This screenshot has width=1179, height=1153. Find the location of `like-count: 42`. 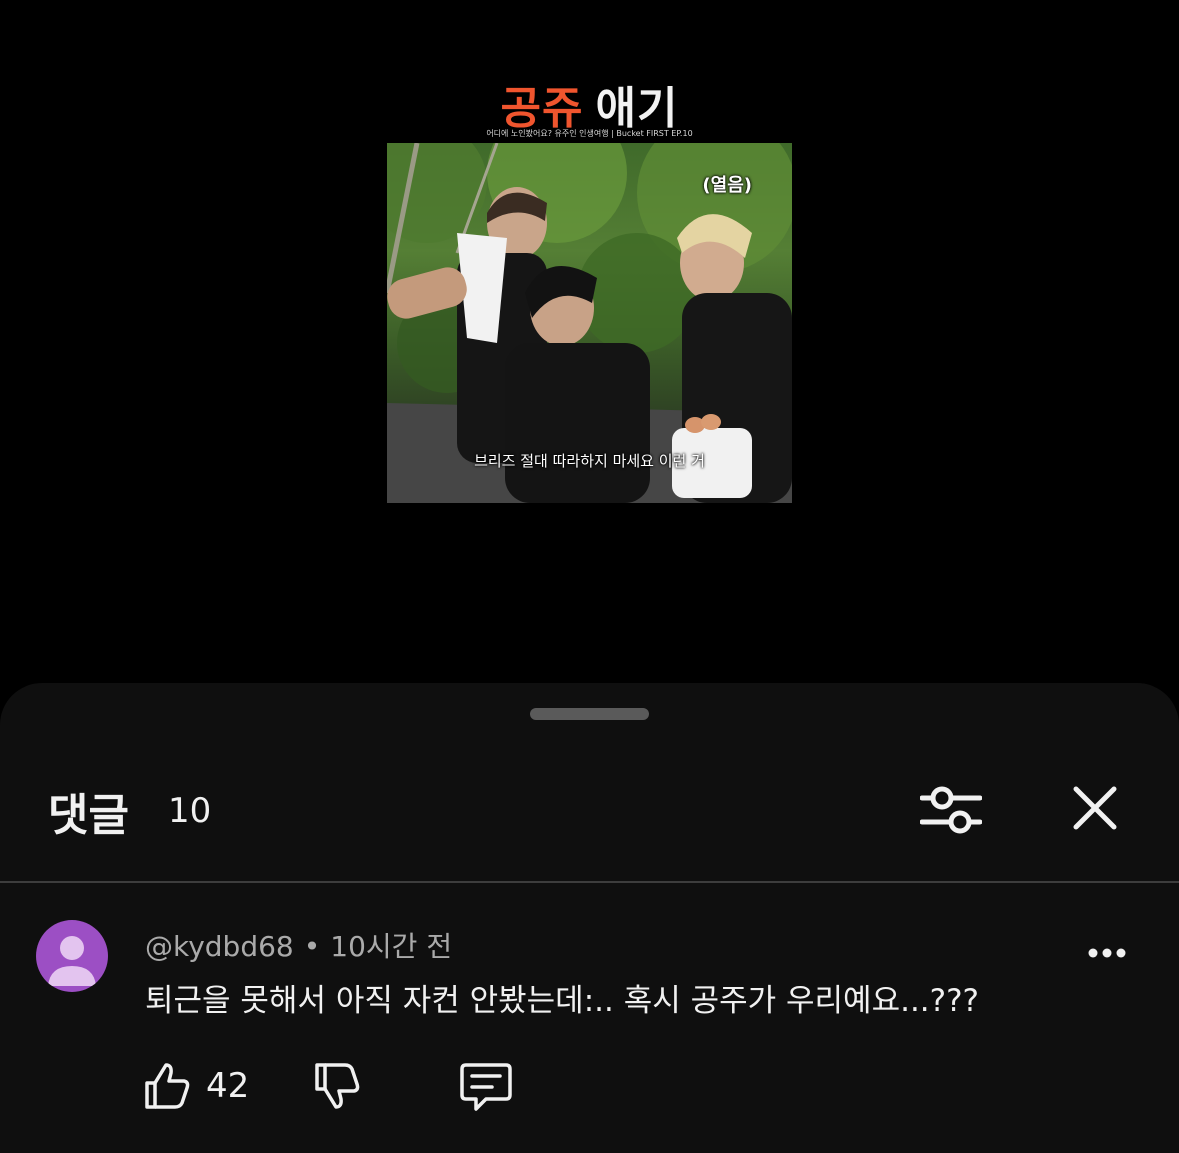

like-count: 42 is located at coordinates (228, 1086).